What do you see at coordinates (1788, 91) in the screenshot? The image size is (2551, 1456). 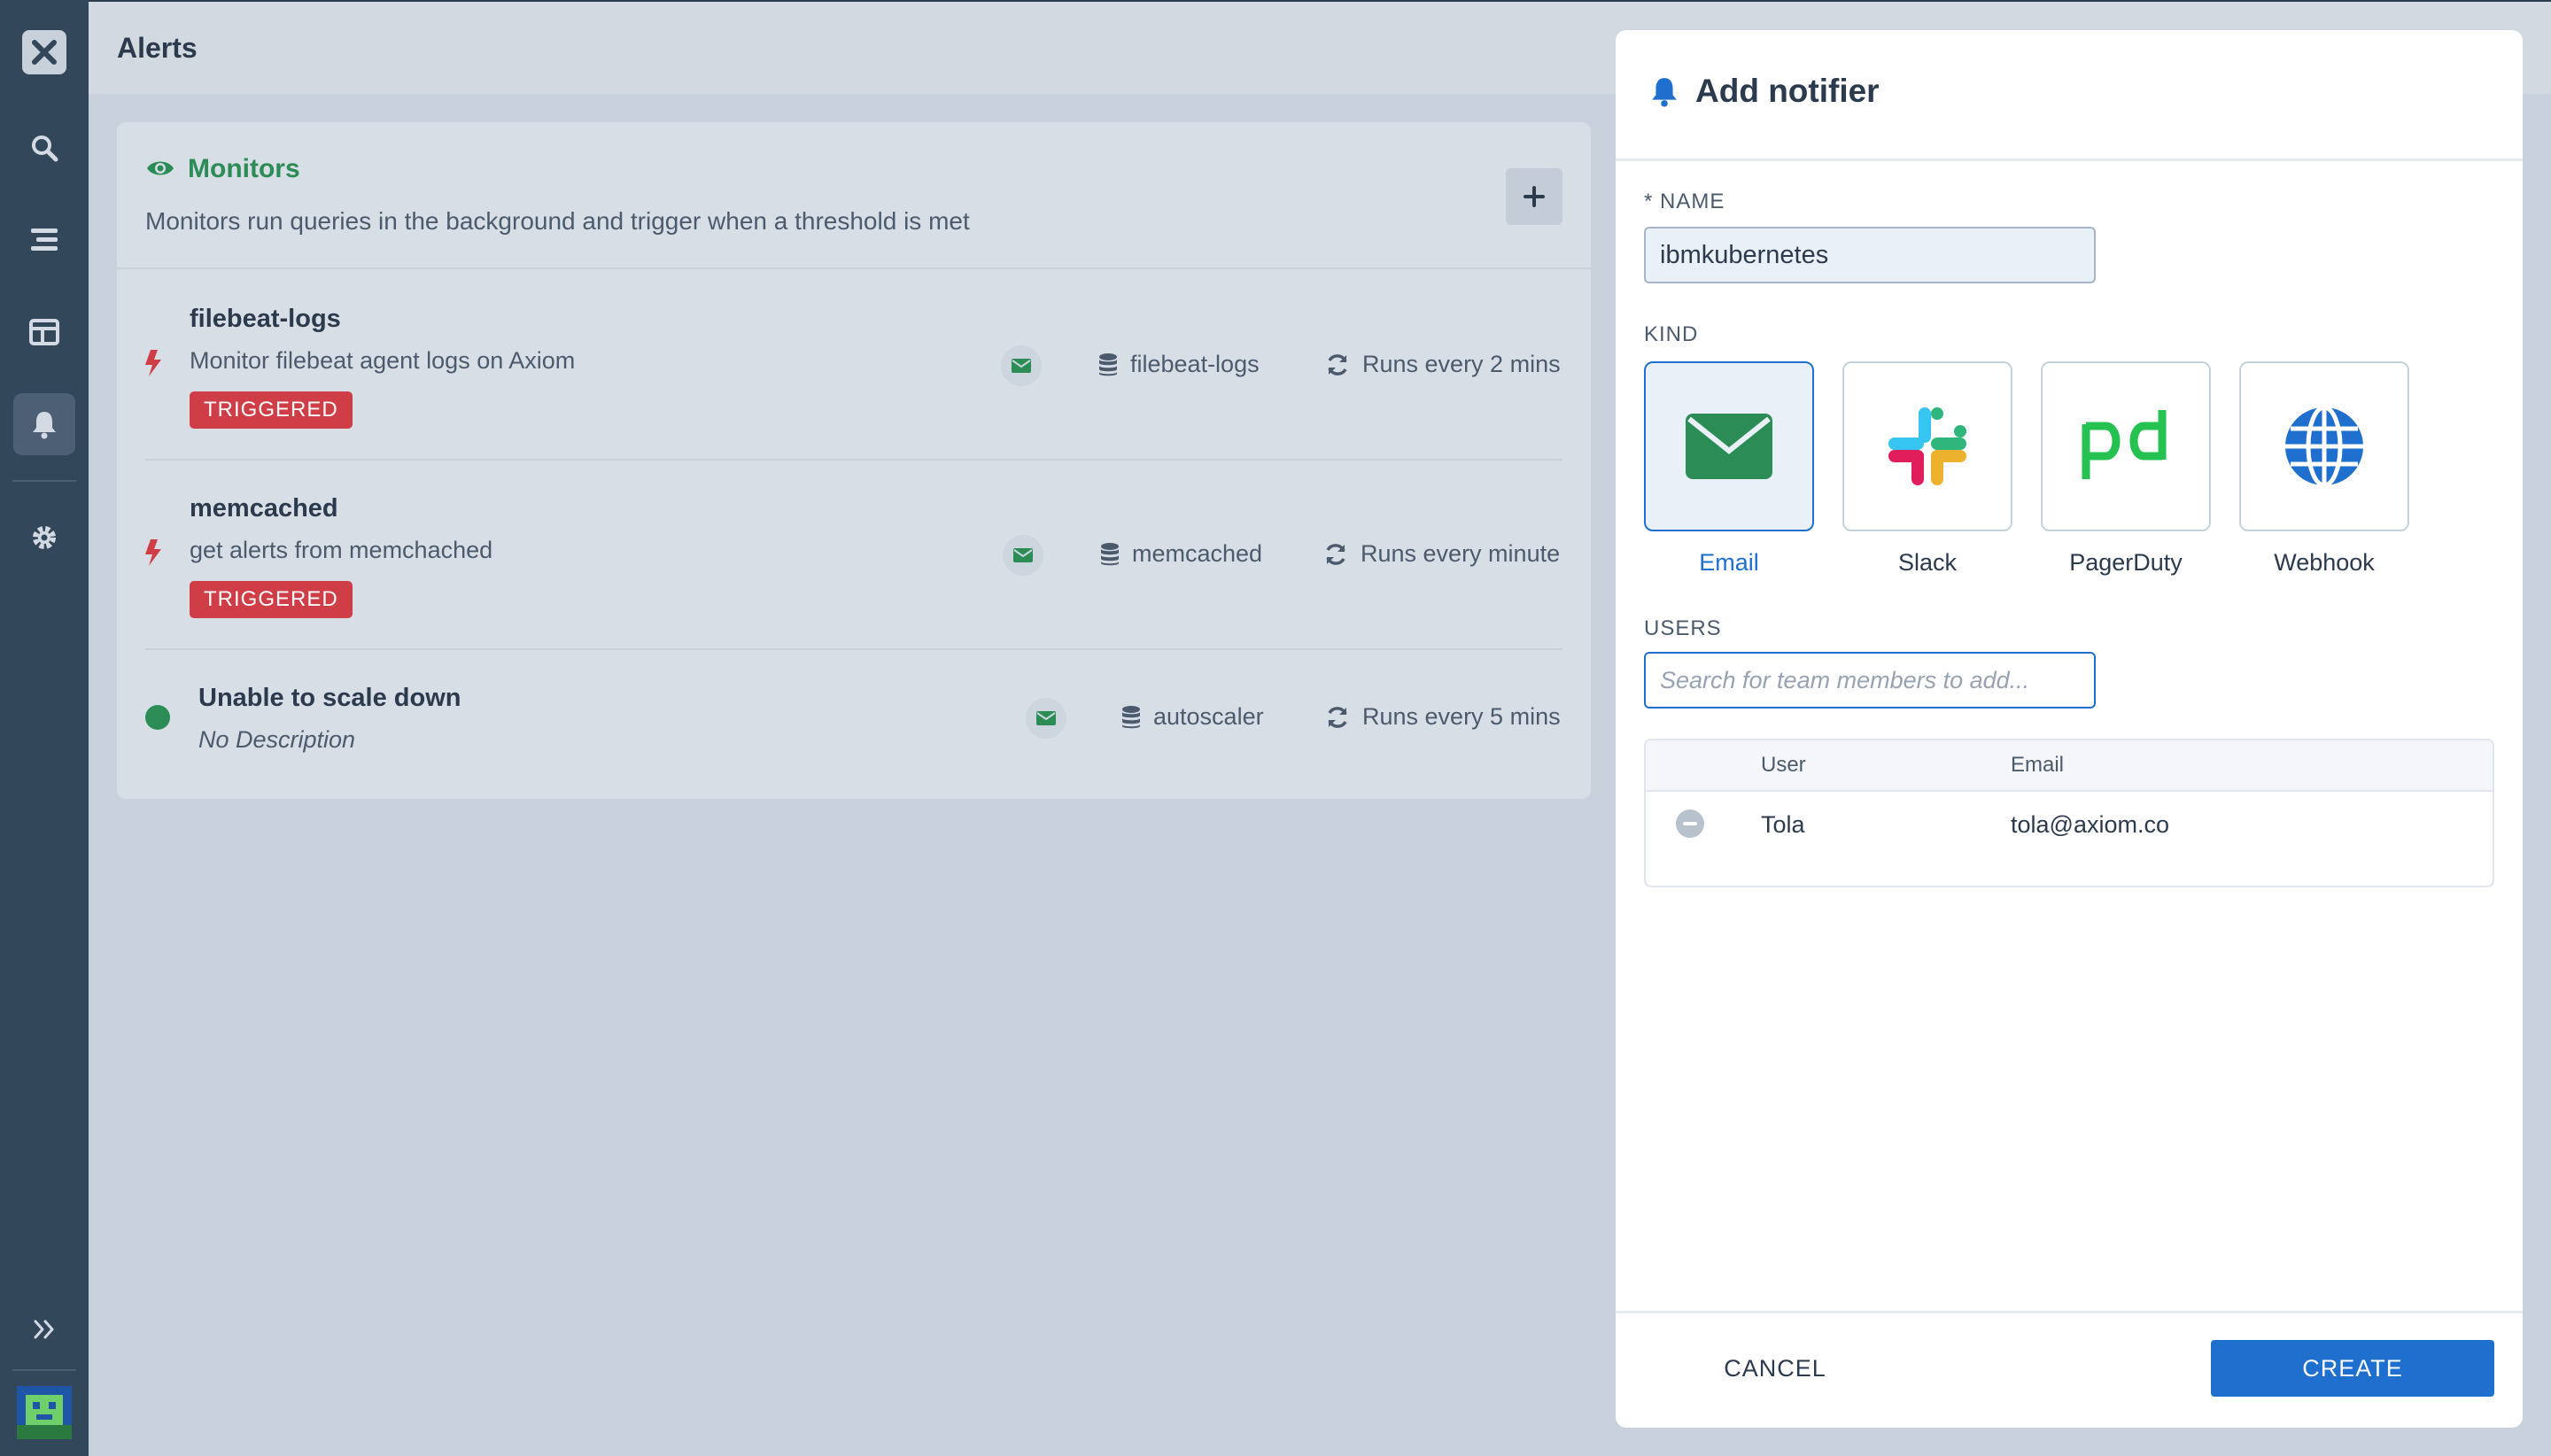 I see `modal-title: Add notifier` at bounding box center [1788, 91].